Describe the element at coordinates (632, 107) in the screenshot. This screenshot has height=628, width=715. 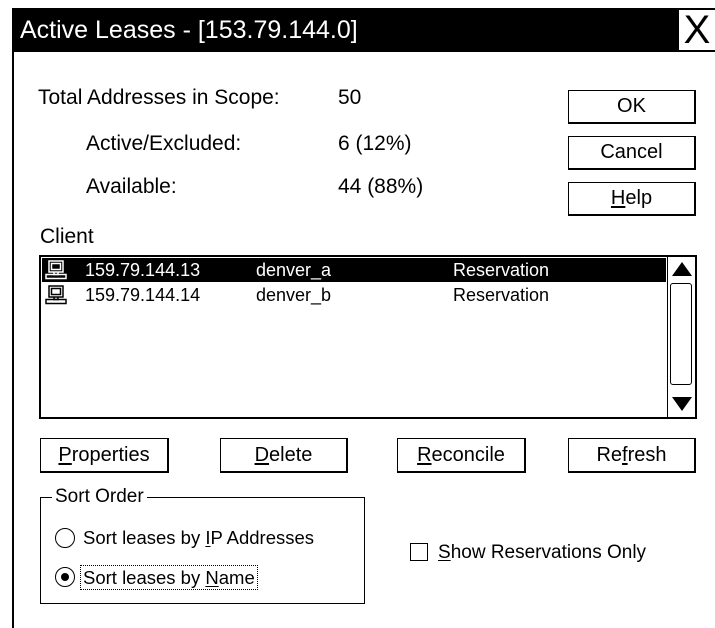
I see `ok-button: OK` at that location.